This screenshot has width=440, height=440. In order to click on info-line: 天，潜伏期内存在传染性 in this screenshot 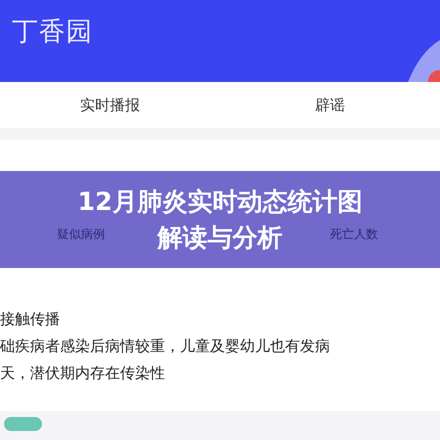, I will do `click(83, 373)`.